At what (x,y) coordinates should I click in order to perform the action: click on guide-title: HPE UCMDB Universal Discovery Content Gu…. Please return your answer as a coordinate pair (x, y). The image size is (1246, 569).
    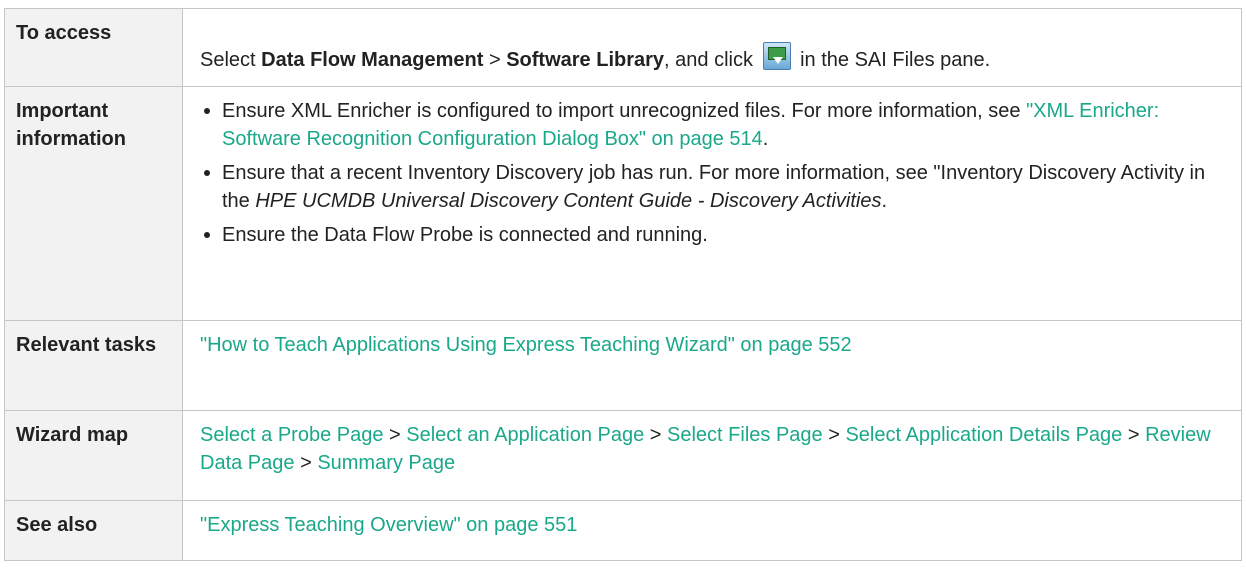
    Looking at the image, I should click on (568, 201).